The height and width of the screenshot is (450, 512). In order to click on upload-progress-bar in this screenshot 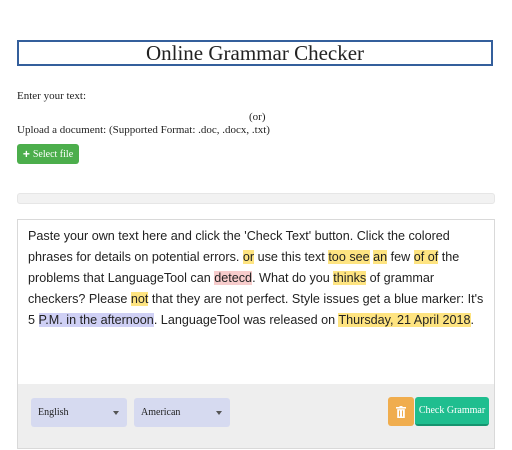, I will do `click(256, 198)`.